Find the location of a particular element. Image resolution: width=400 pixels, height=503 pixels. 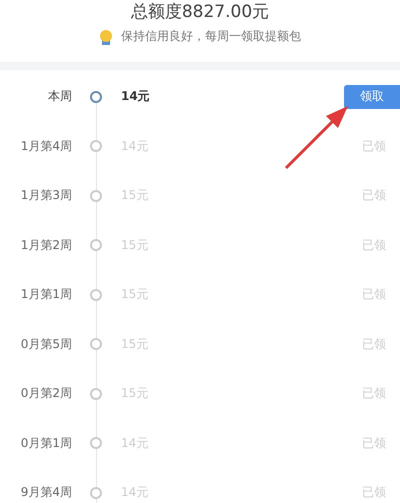

week-label: 1月第4周 is located at coordinates (46, 146).